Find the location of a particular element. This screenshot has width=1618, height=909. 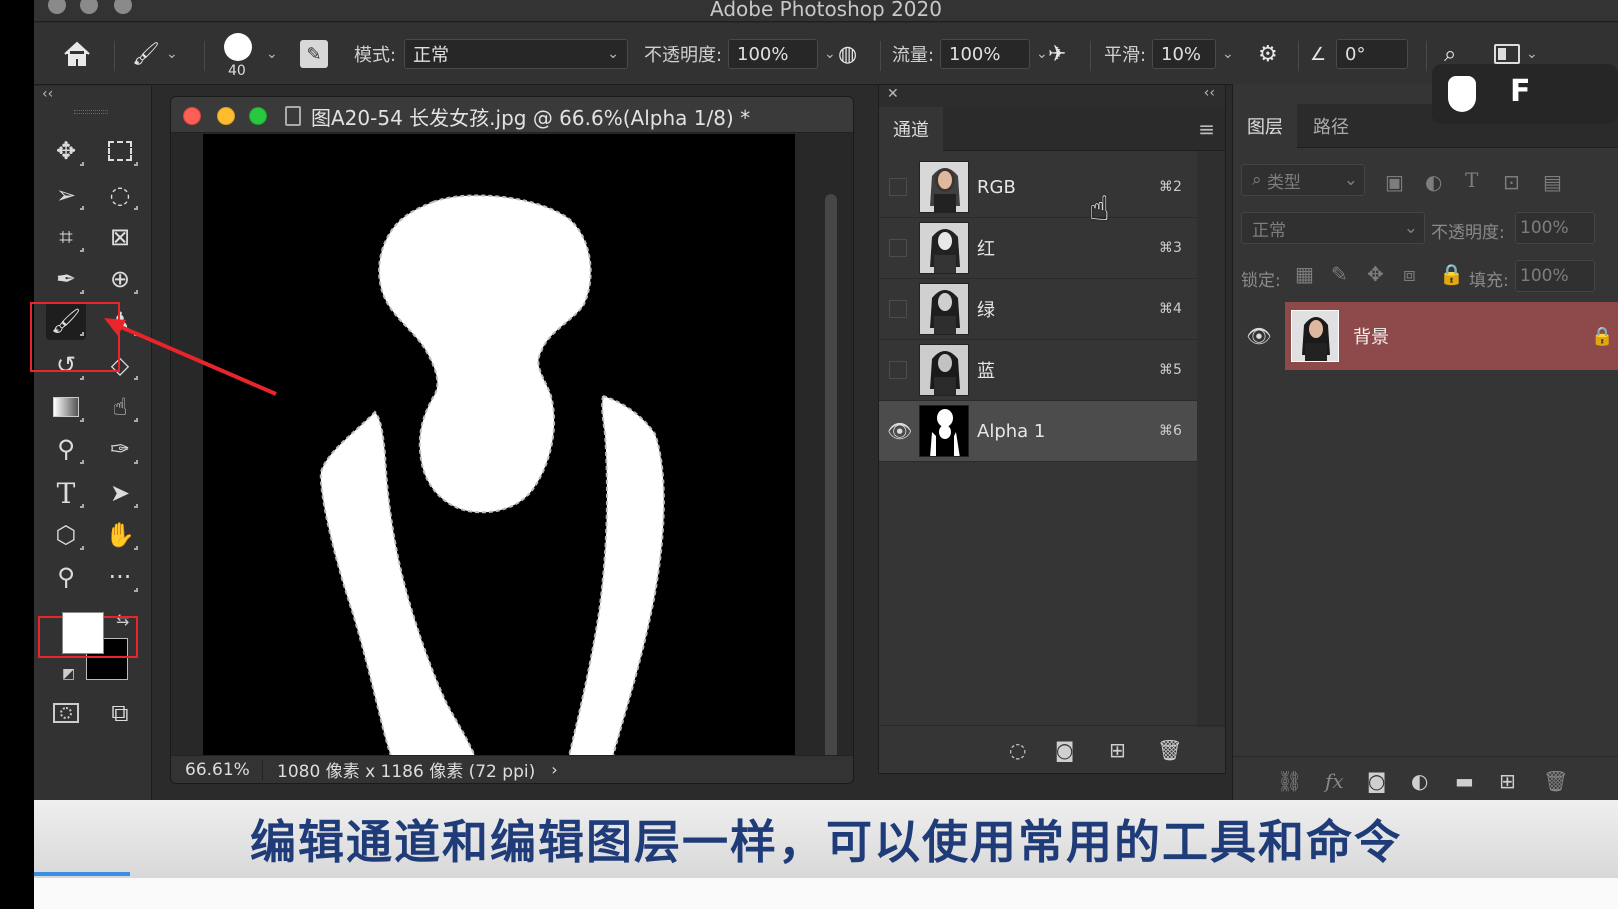

pen-tool-icon: ✑ is located at coordinates (120, 449).